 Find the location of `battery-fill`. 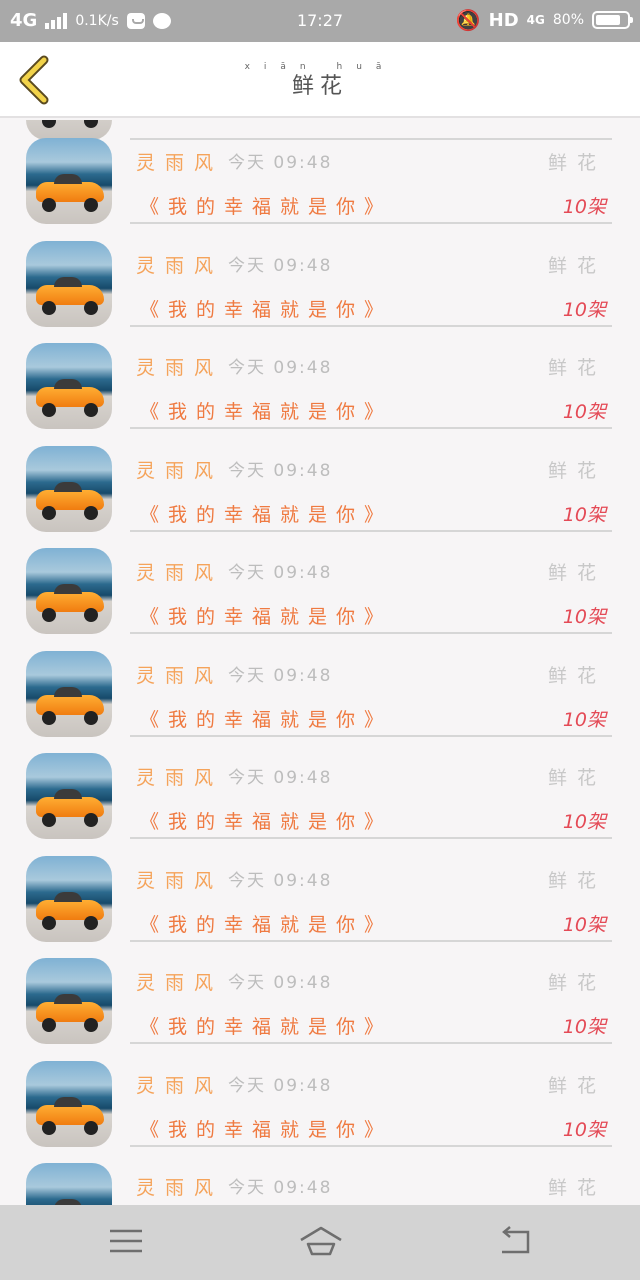

battery-fill is located at coordinates (608, 20).